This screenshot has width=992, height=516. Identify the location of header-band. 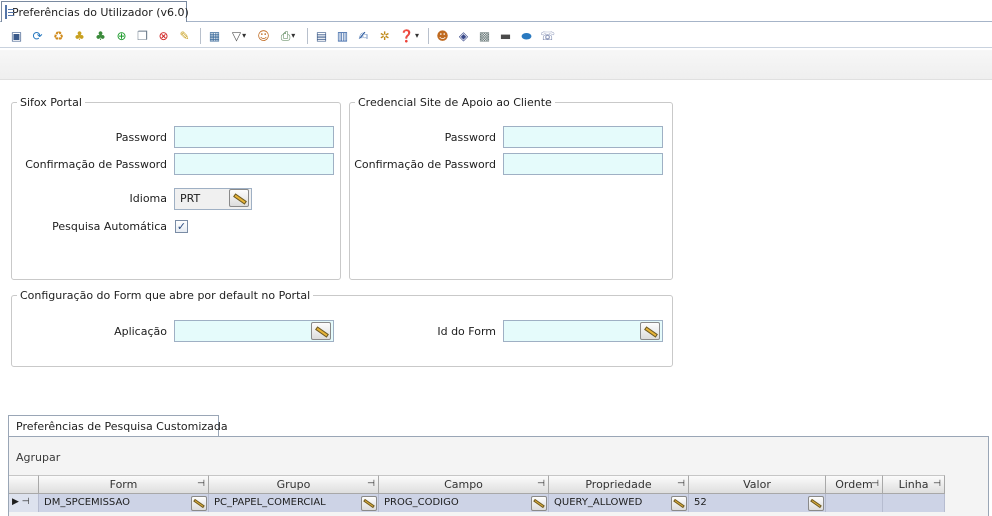
(496, 65).